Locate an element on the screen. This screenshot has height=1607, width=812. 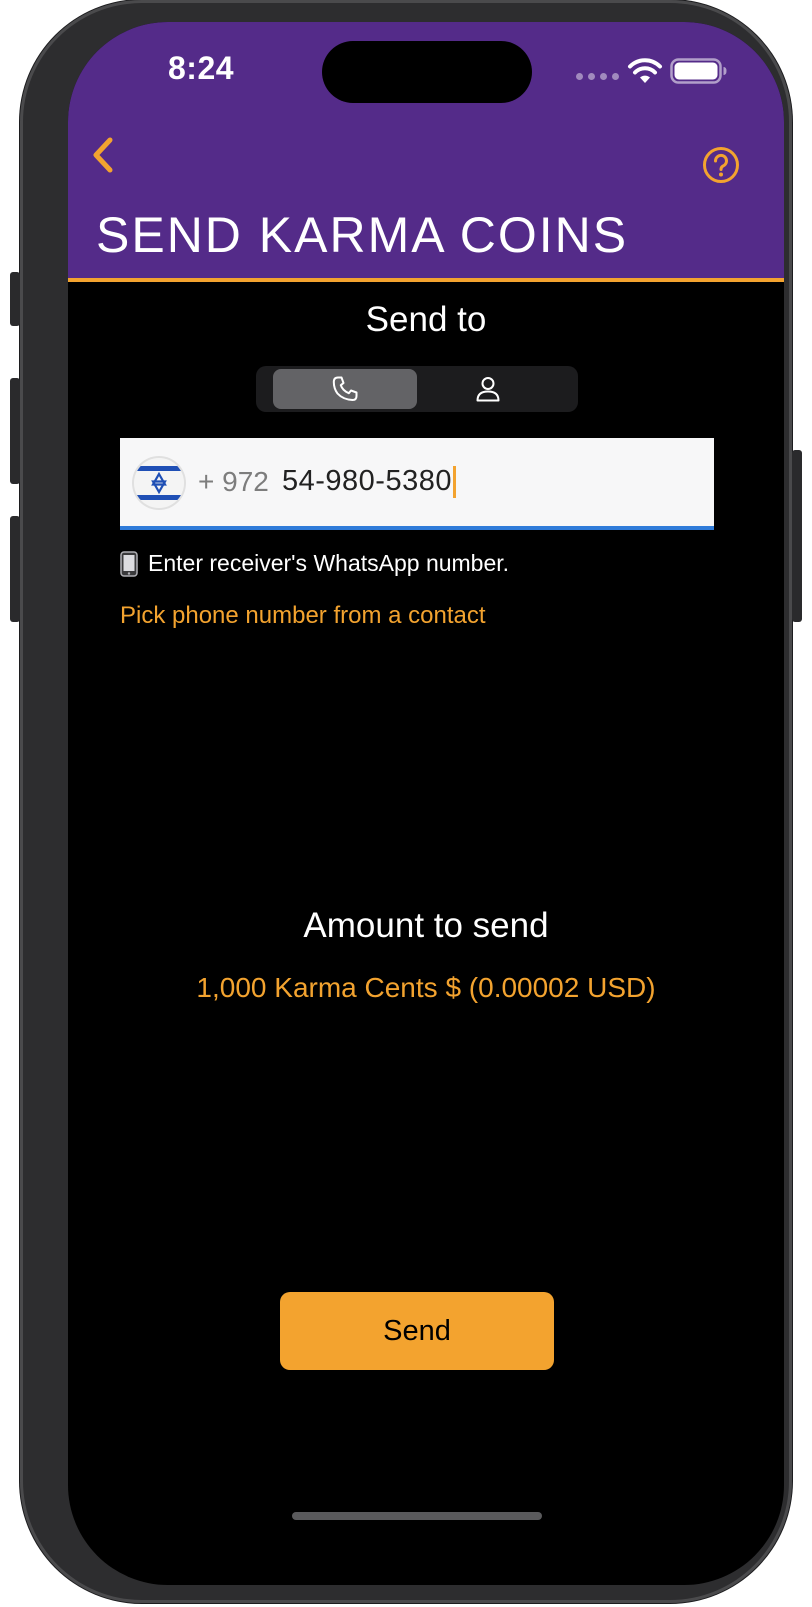
phone-number-value: 54-980-5380 is located at coordinates (367, 481).